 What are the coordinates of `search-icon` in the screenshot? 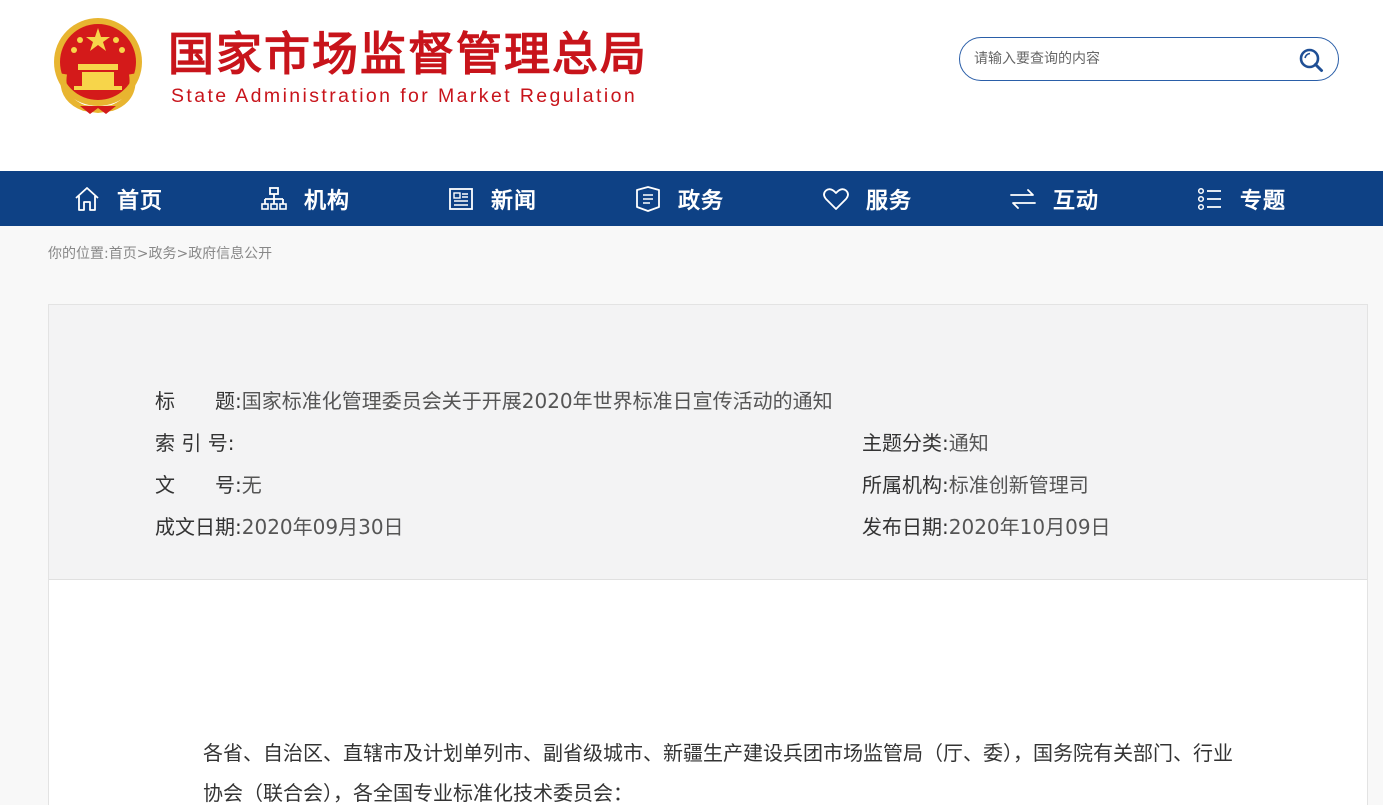 It's located at (1311, 60).